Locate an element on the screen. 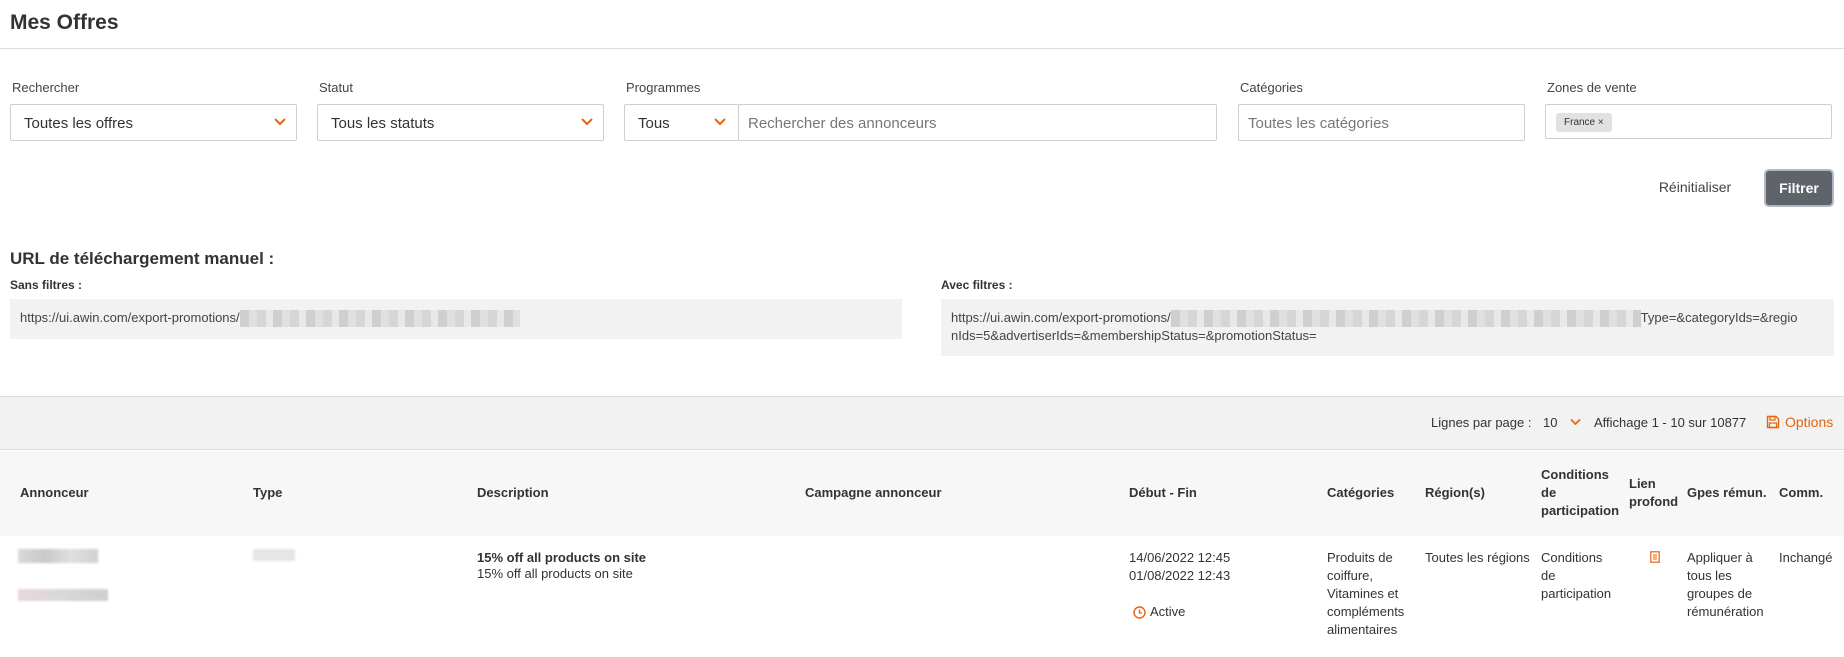 Image resolution: width=1844 pixels, height=657 pixels. column-header-campaign: Campagne annonceur is located at coordinates (873, 493).